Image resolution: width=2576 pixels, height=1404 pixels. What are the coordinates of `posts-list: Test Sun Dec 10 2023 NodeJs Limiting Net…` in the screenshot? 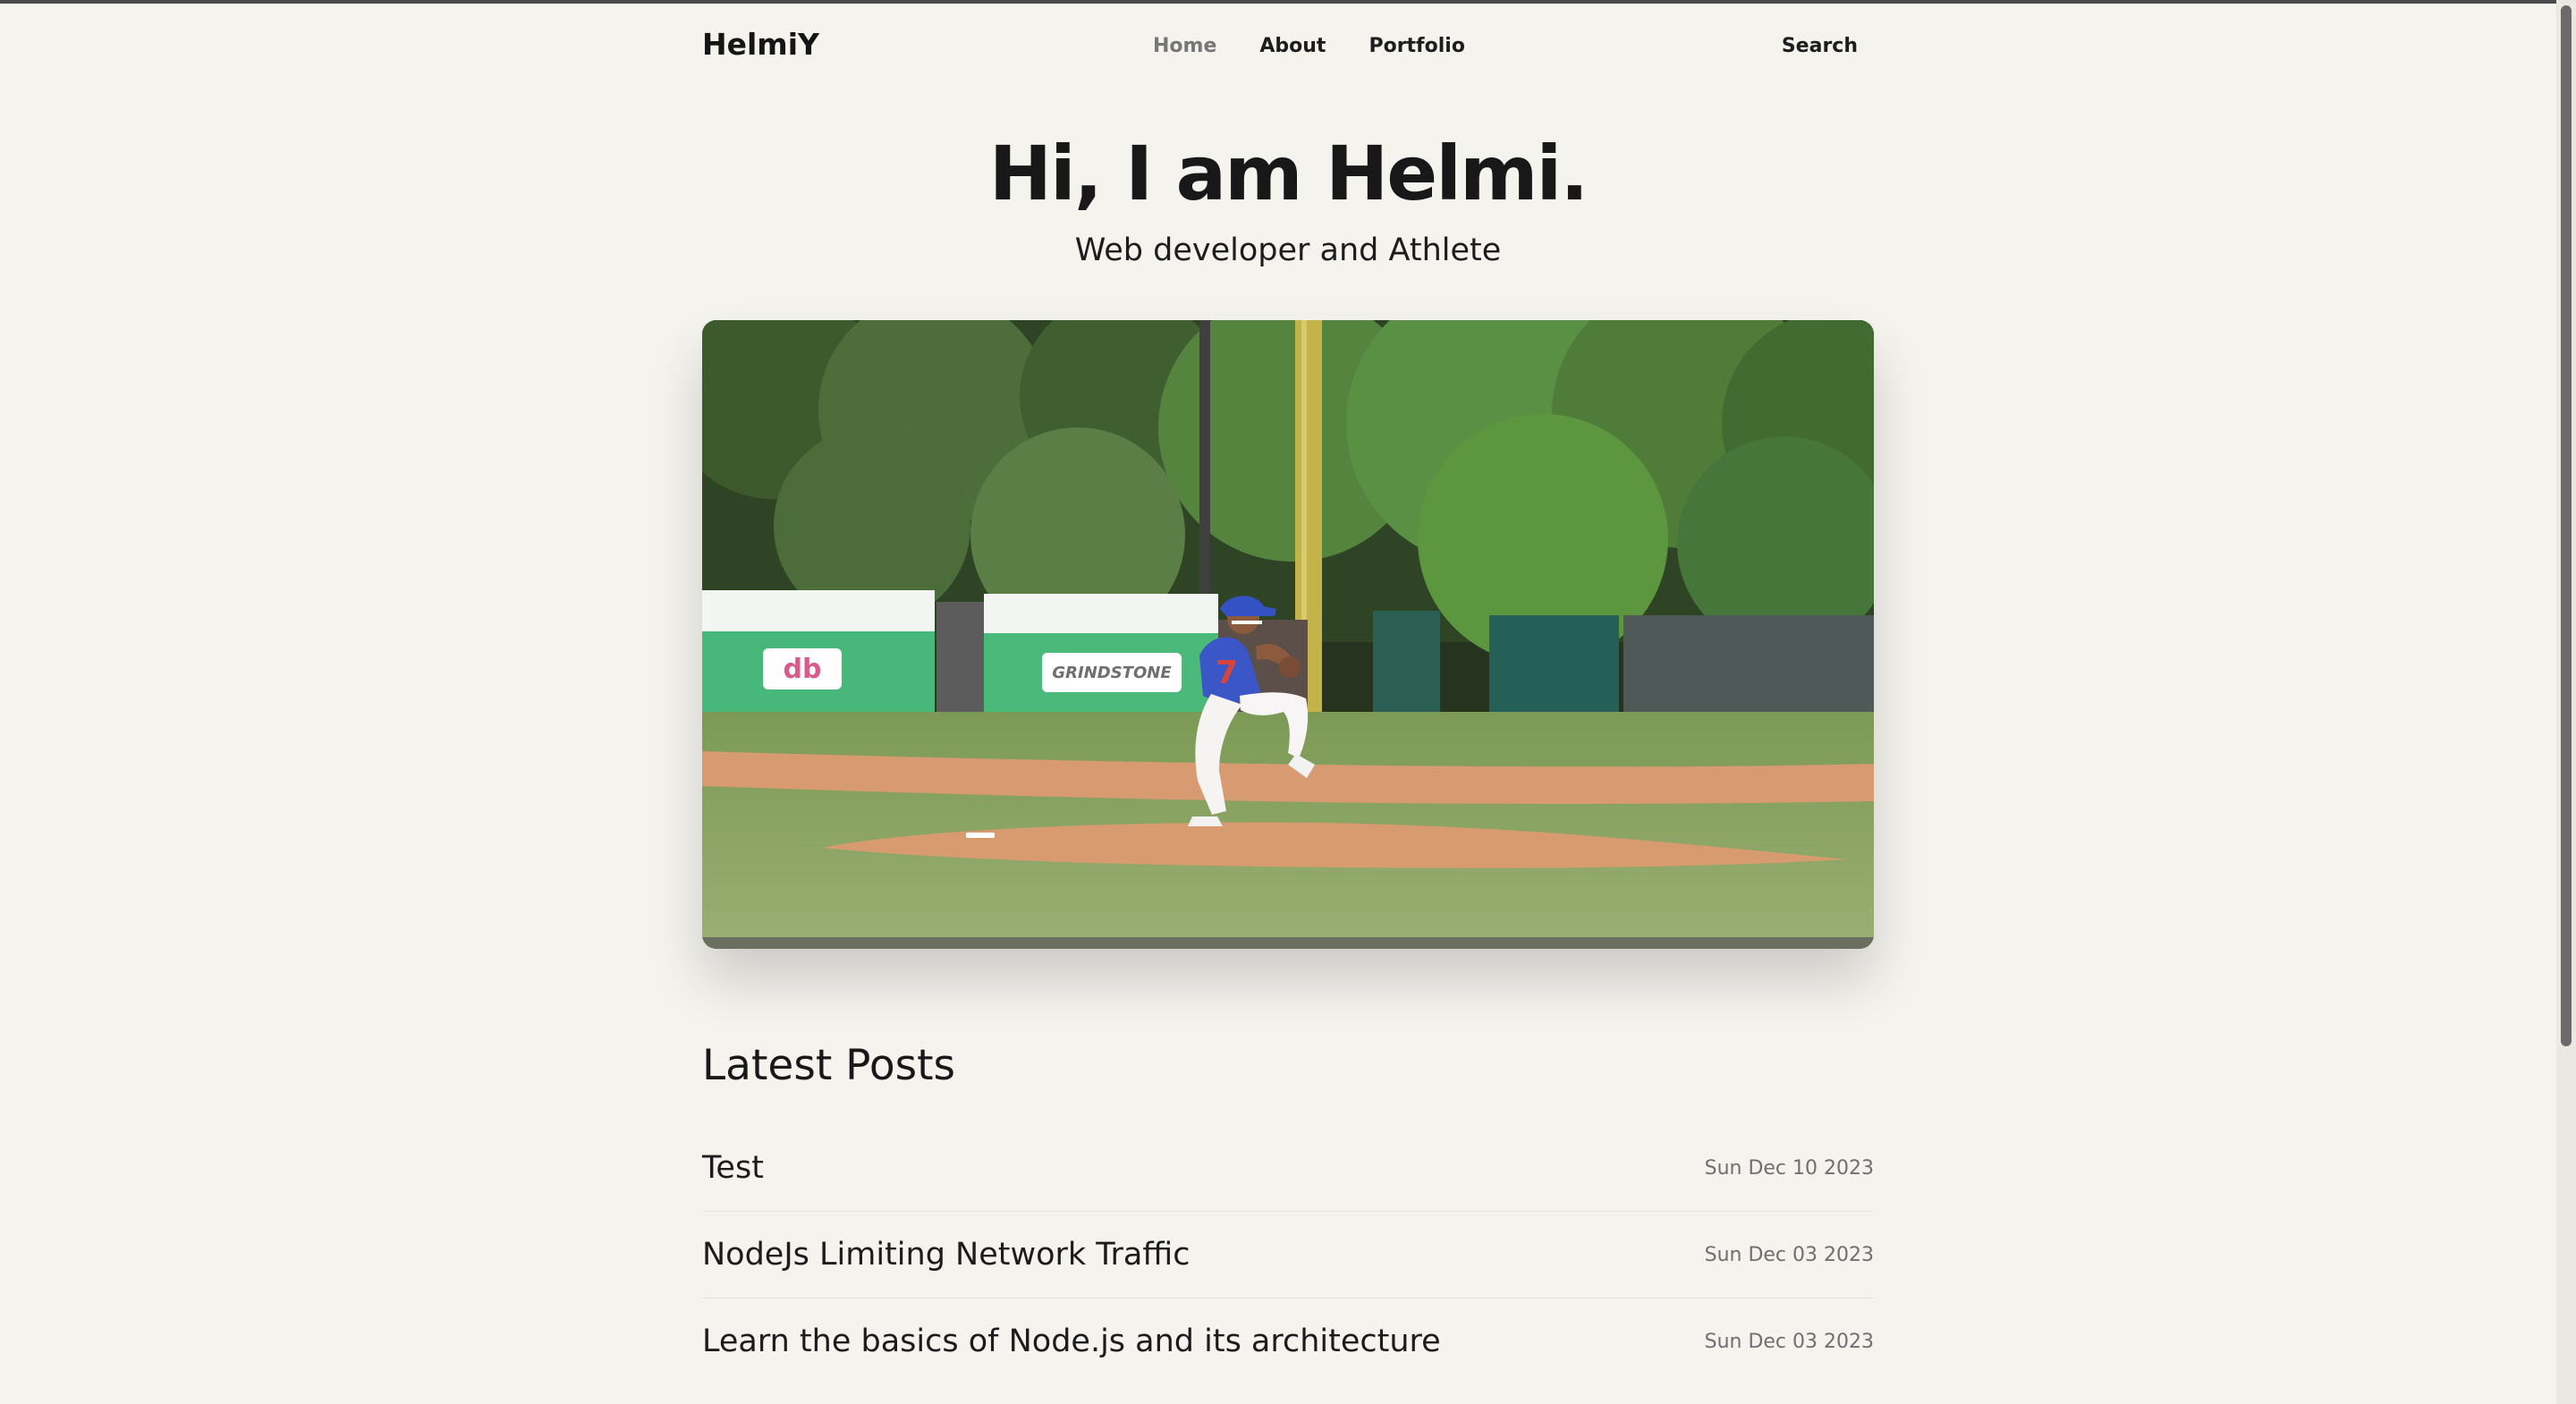 It's located at (1288, 1254).